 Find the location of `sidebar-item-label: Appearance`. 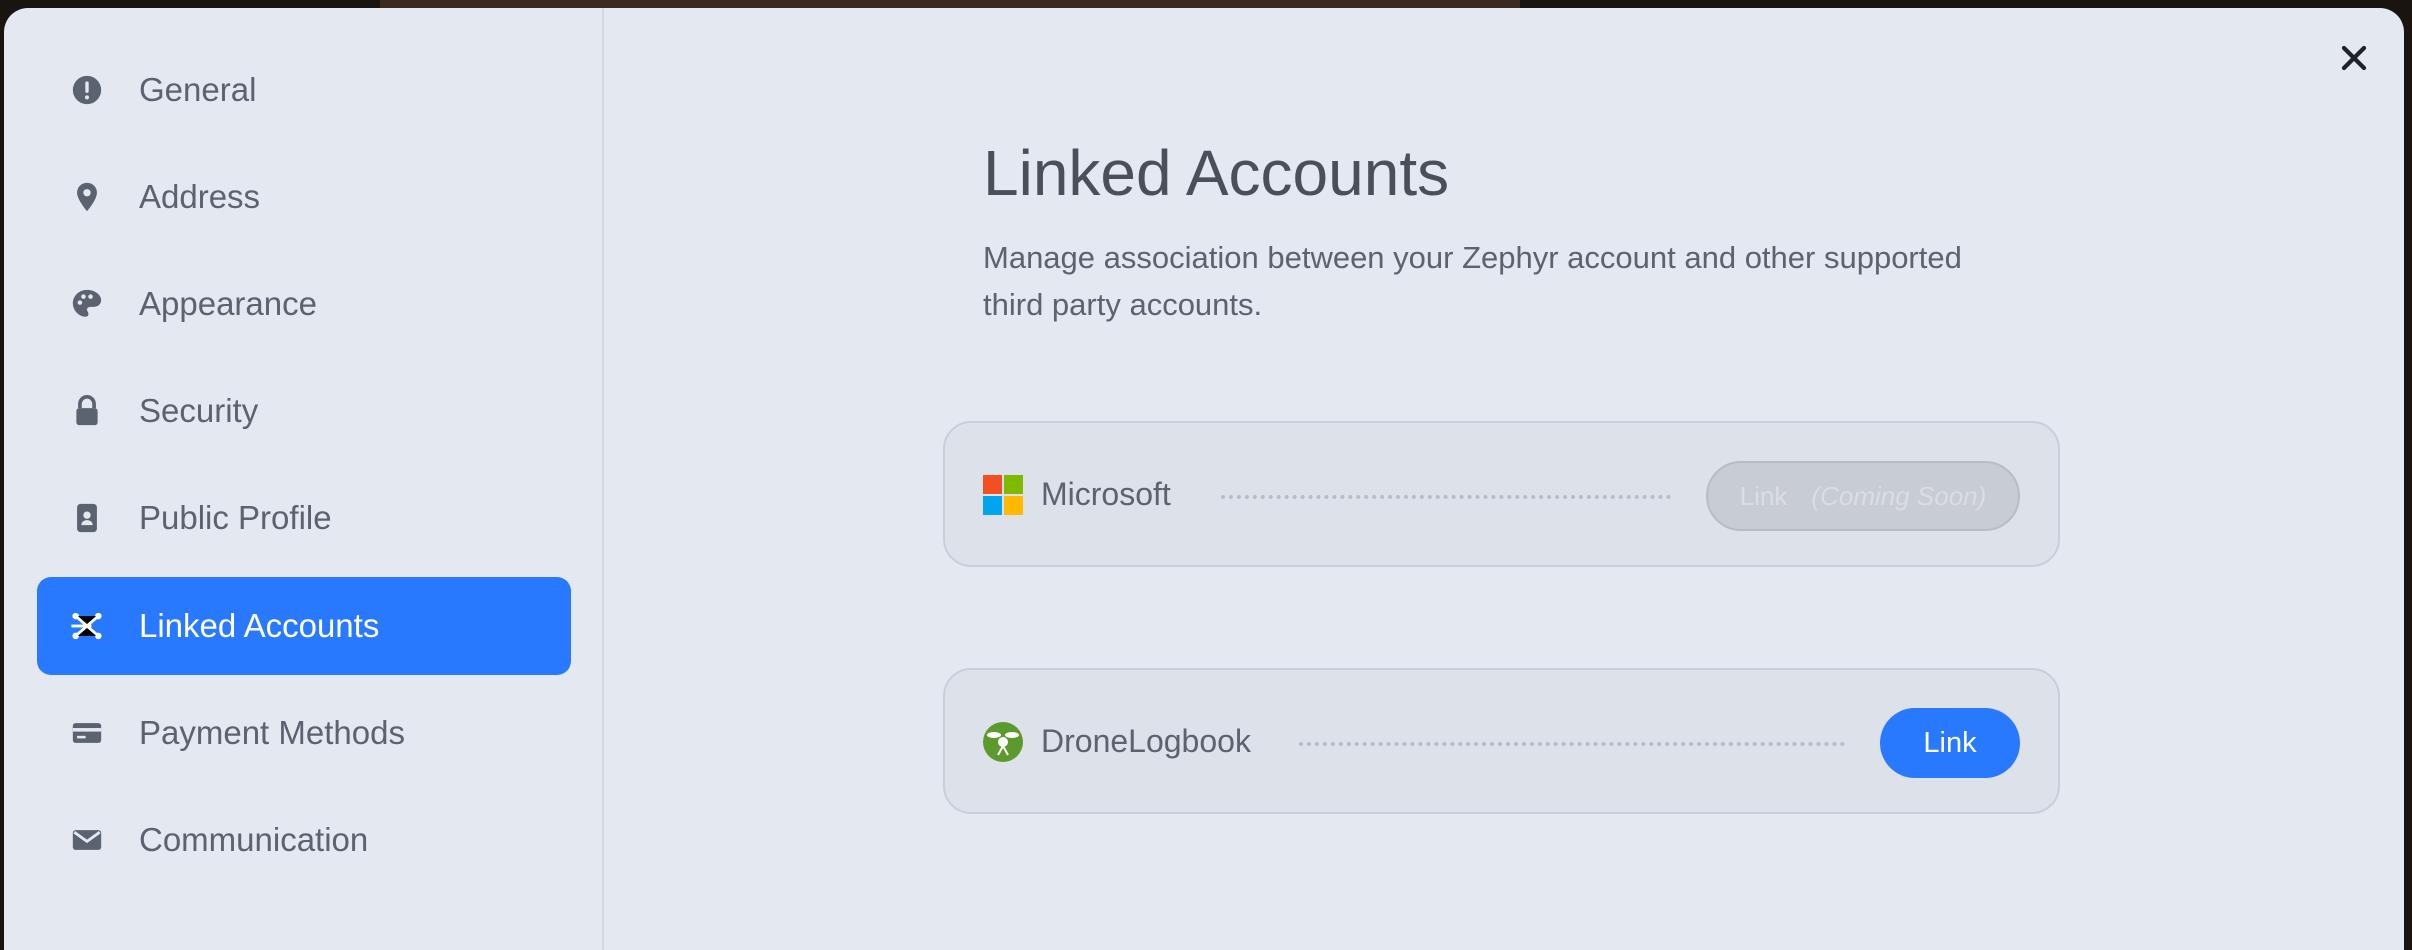

sidebar-item-label: Appearance is located at coordinates (228, 303).